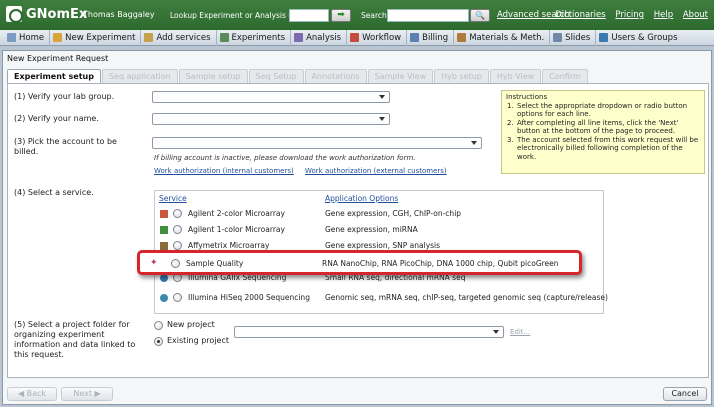 This screenshot has height=407, width=714. Describe the element at coordinates (179, 37) in the screenshot. I see `nav-add-services: Add services` at that location.